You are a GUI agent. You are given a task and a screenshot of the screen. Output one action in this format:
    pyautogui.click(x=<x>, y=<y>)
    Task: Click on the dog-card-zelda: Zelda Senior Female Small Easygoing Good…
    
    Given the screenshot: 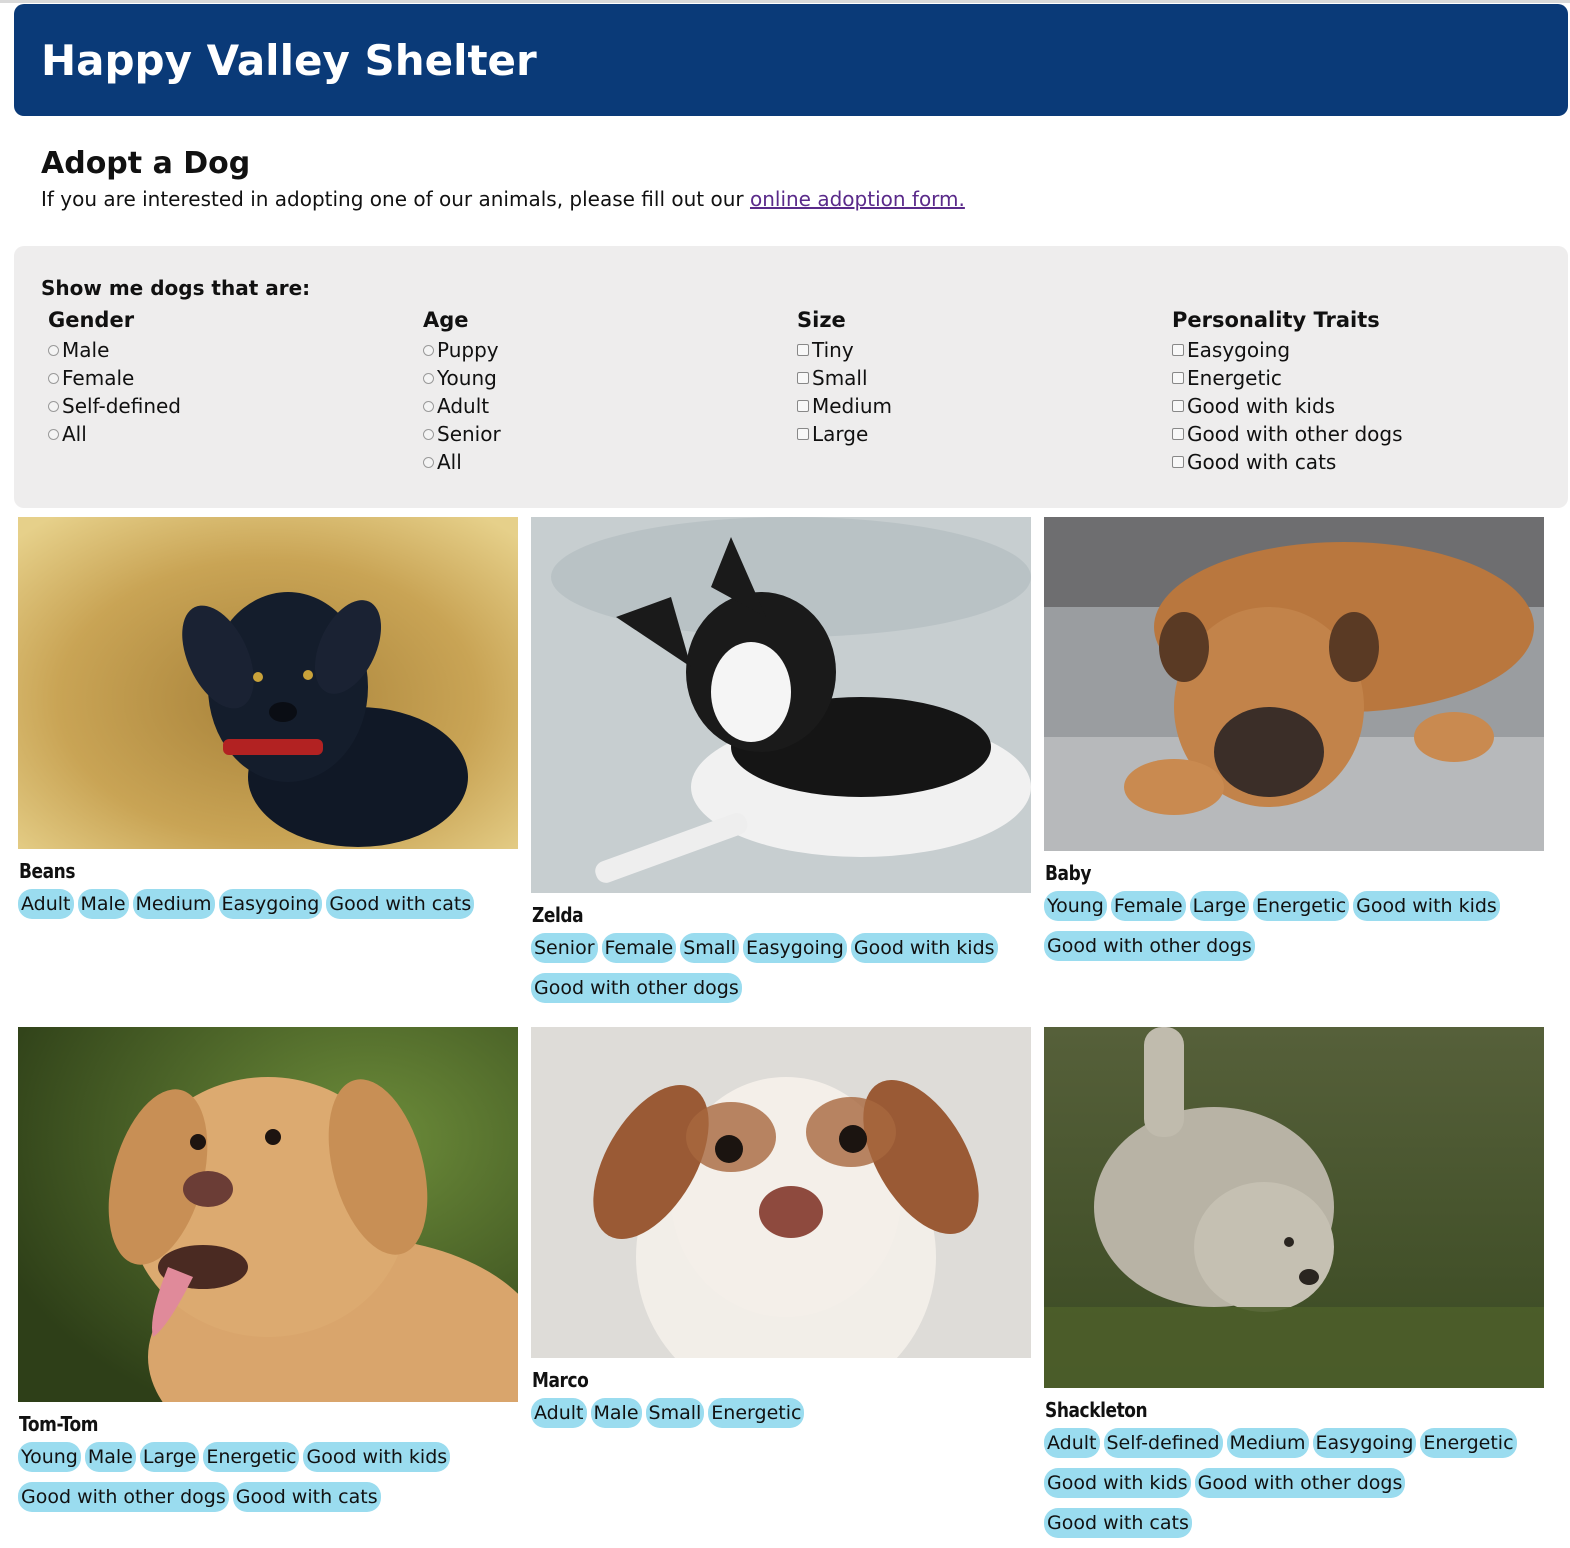 What is the action you would take?
    pyautogui.click(x=781, y=765)
    